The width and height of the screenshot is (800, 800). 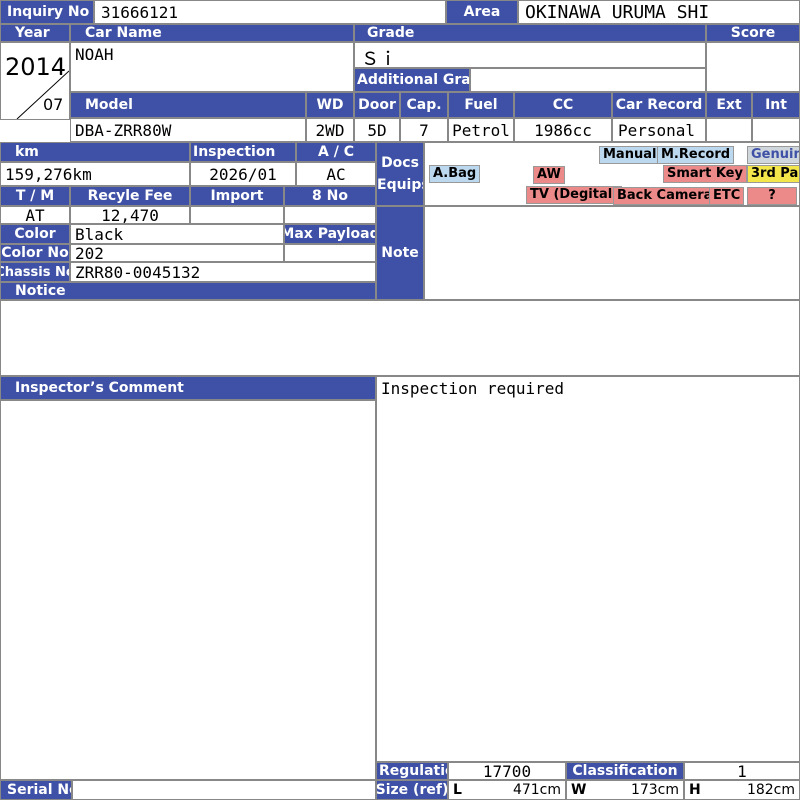 What do you see at coordinates (212, 67) in the screenshot?
I see `car-name-value: NOAH` at bounding box center [212, 67].